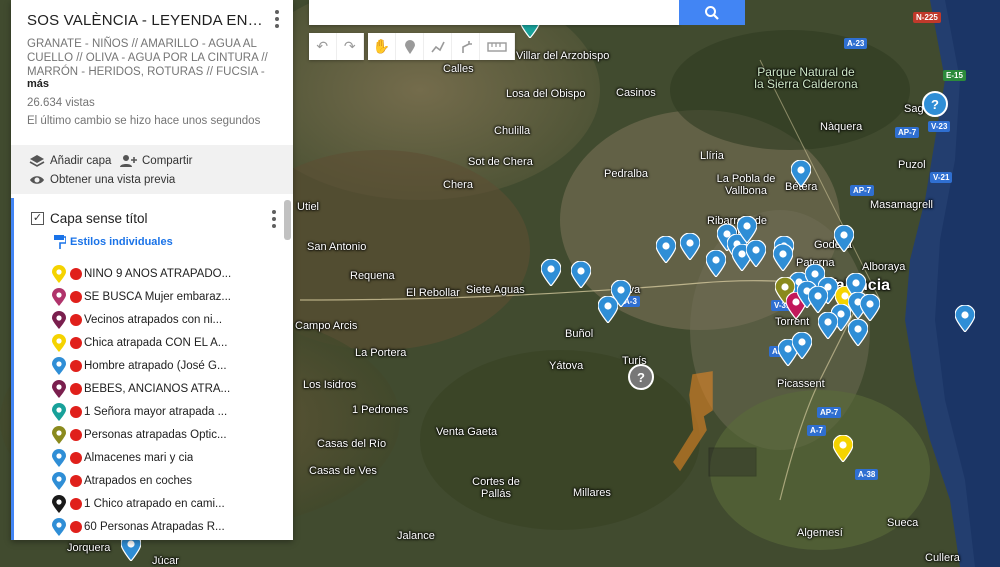  I want to click on map-options-icon, so click(277, 19).